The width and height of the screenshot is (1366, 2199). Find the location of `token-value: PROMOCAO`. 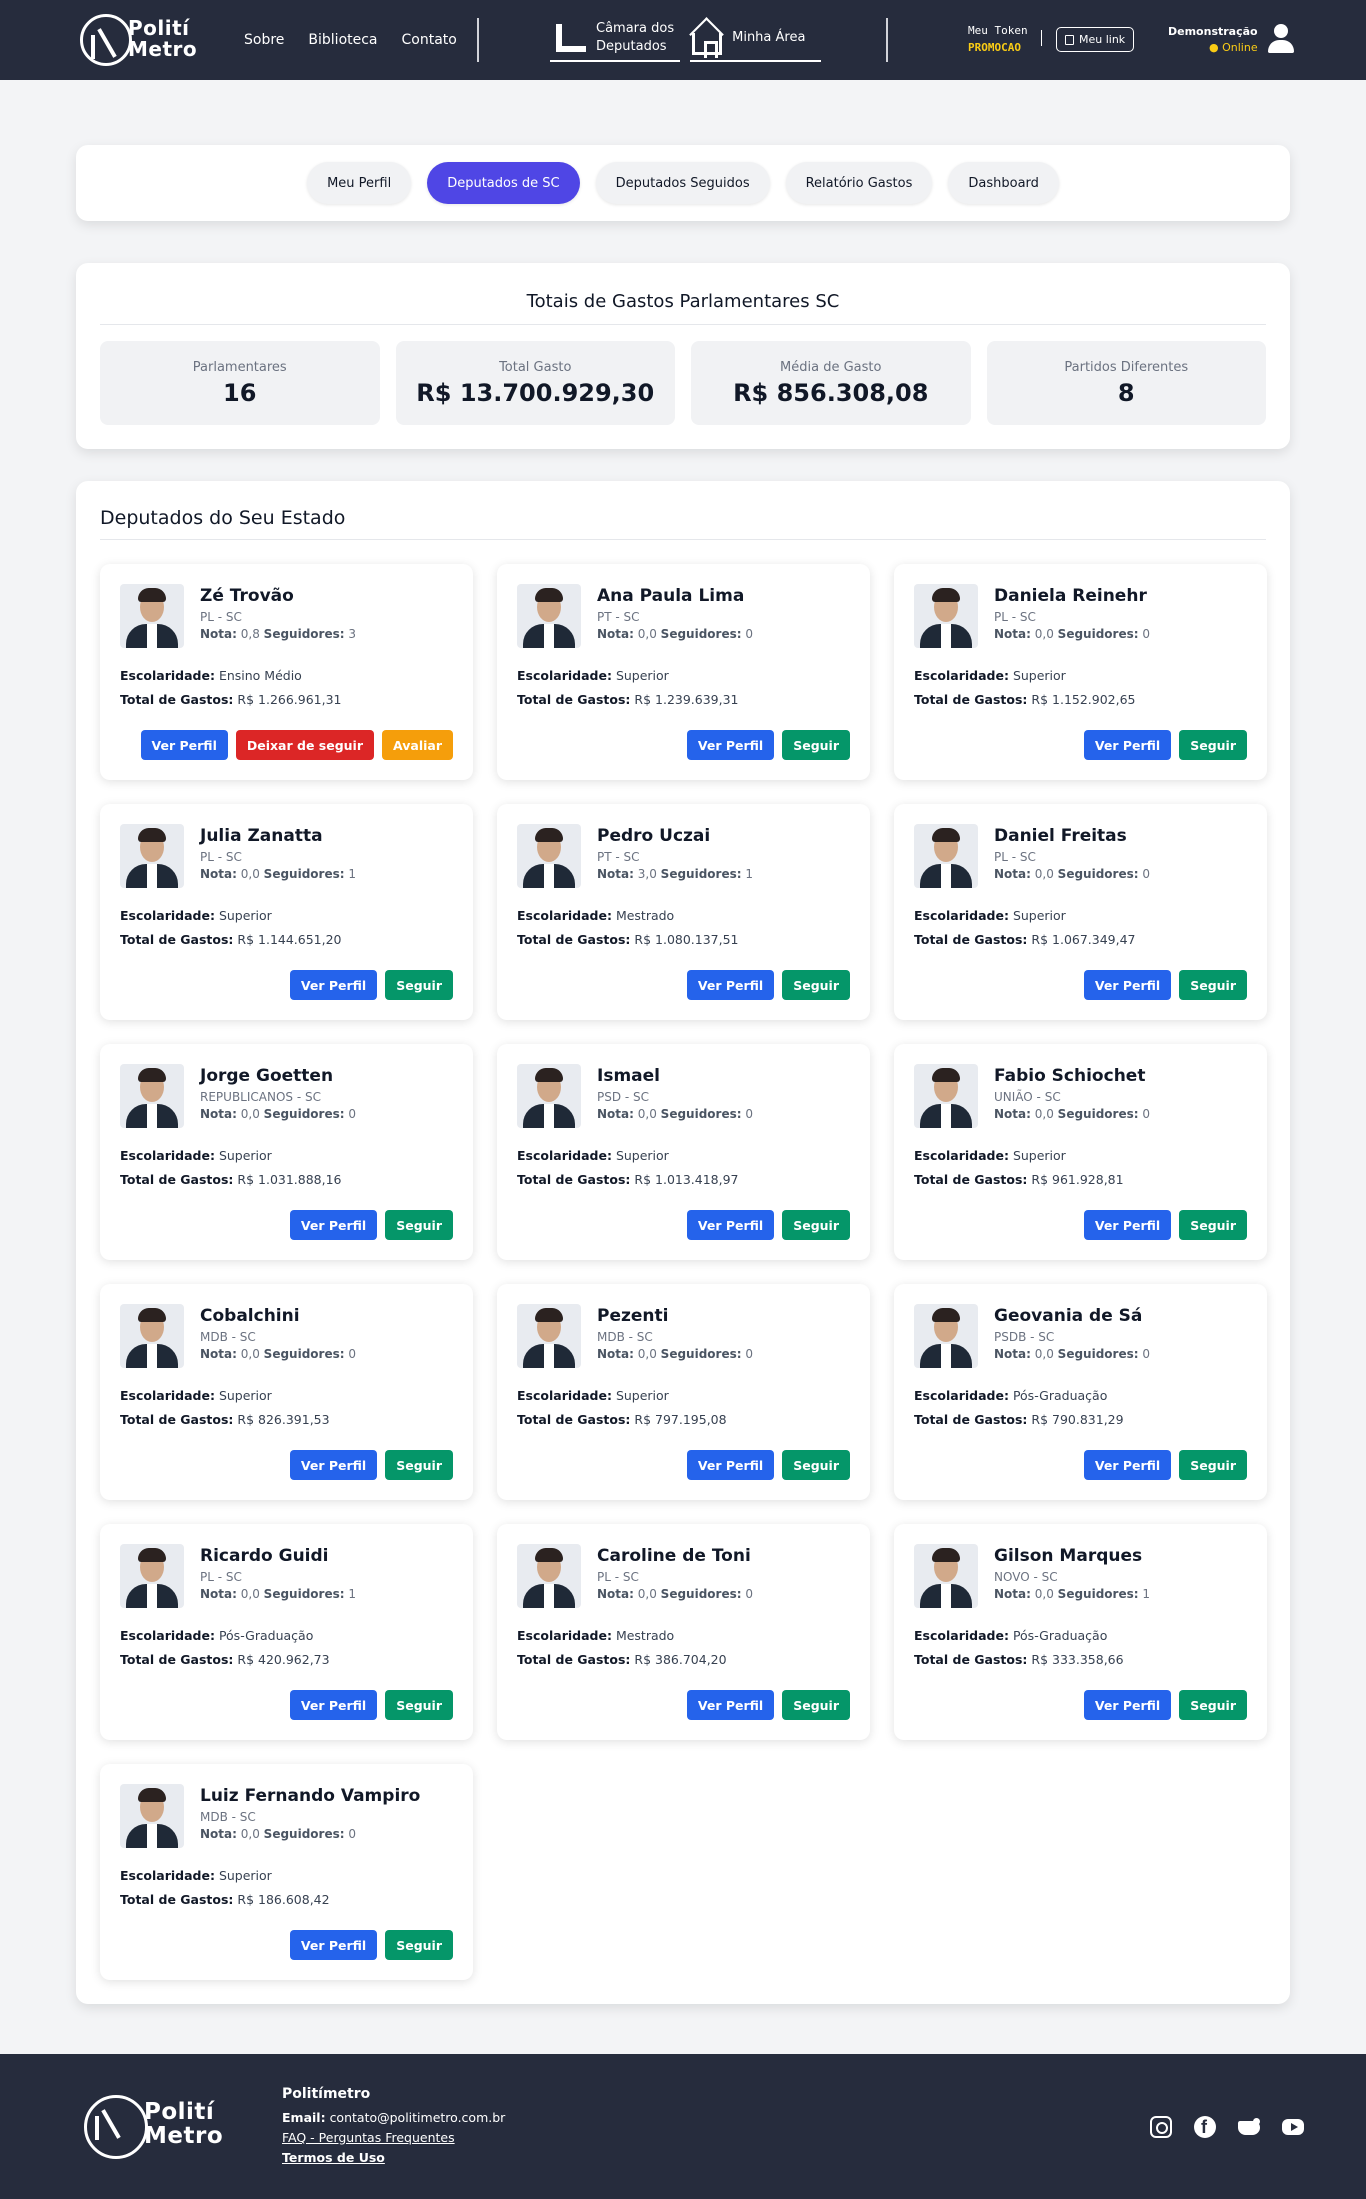

token-value: PROMOCAO is located at coordinates (994, 47).